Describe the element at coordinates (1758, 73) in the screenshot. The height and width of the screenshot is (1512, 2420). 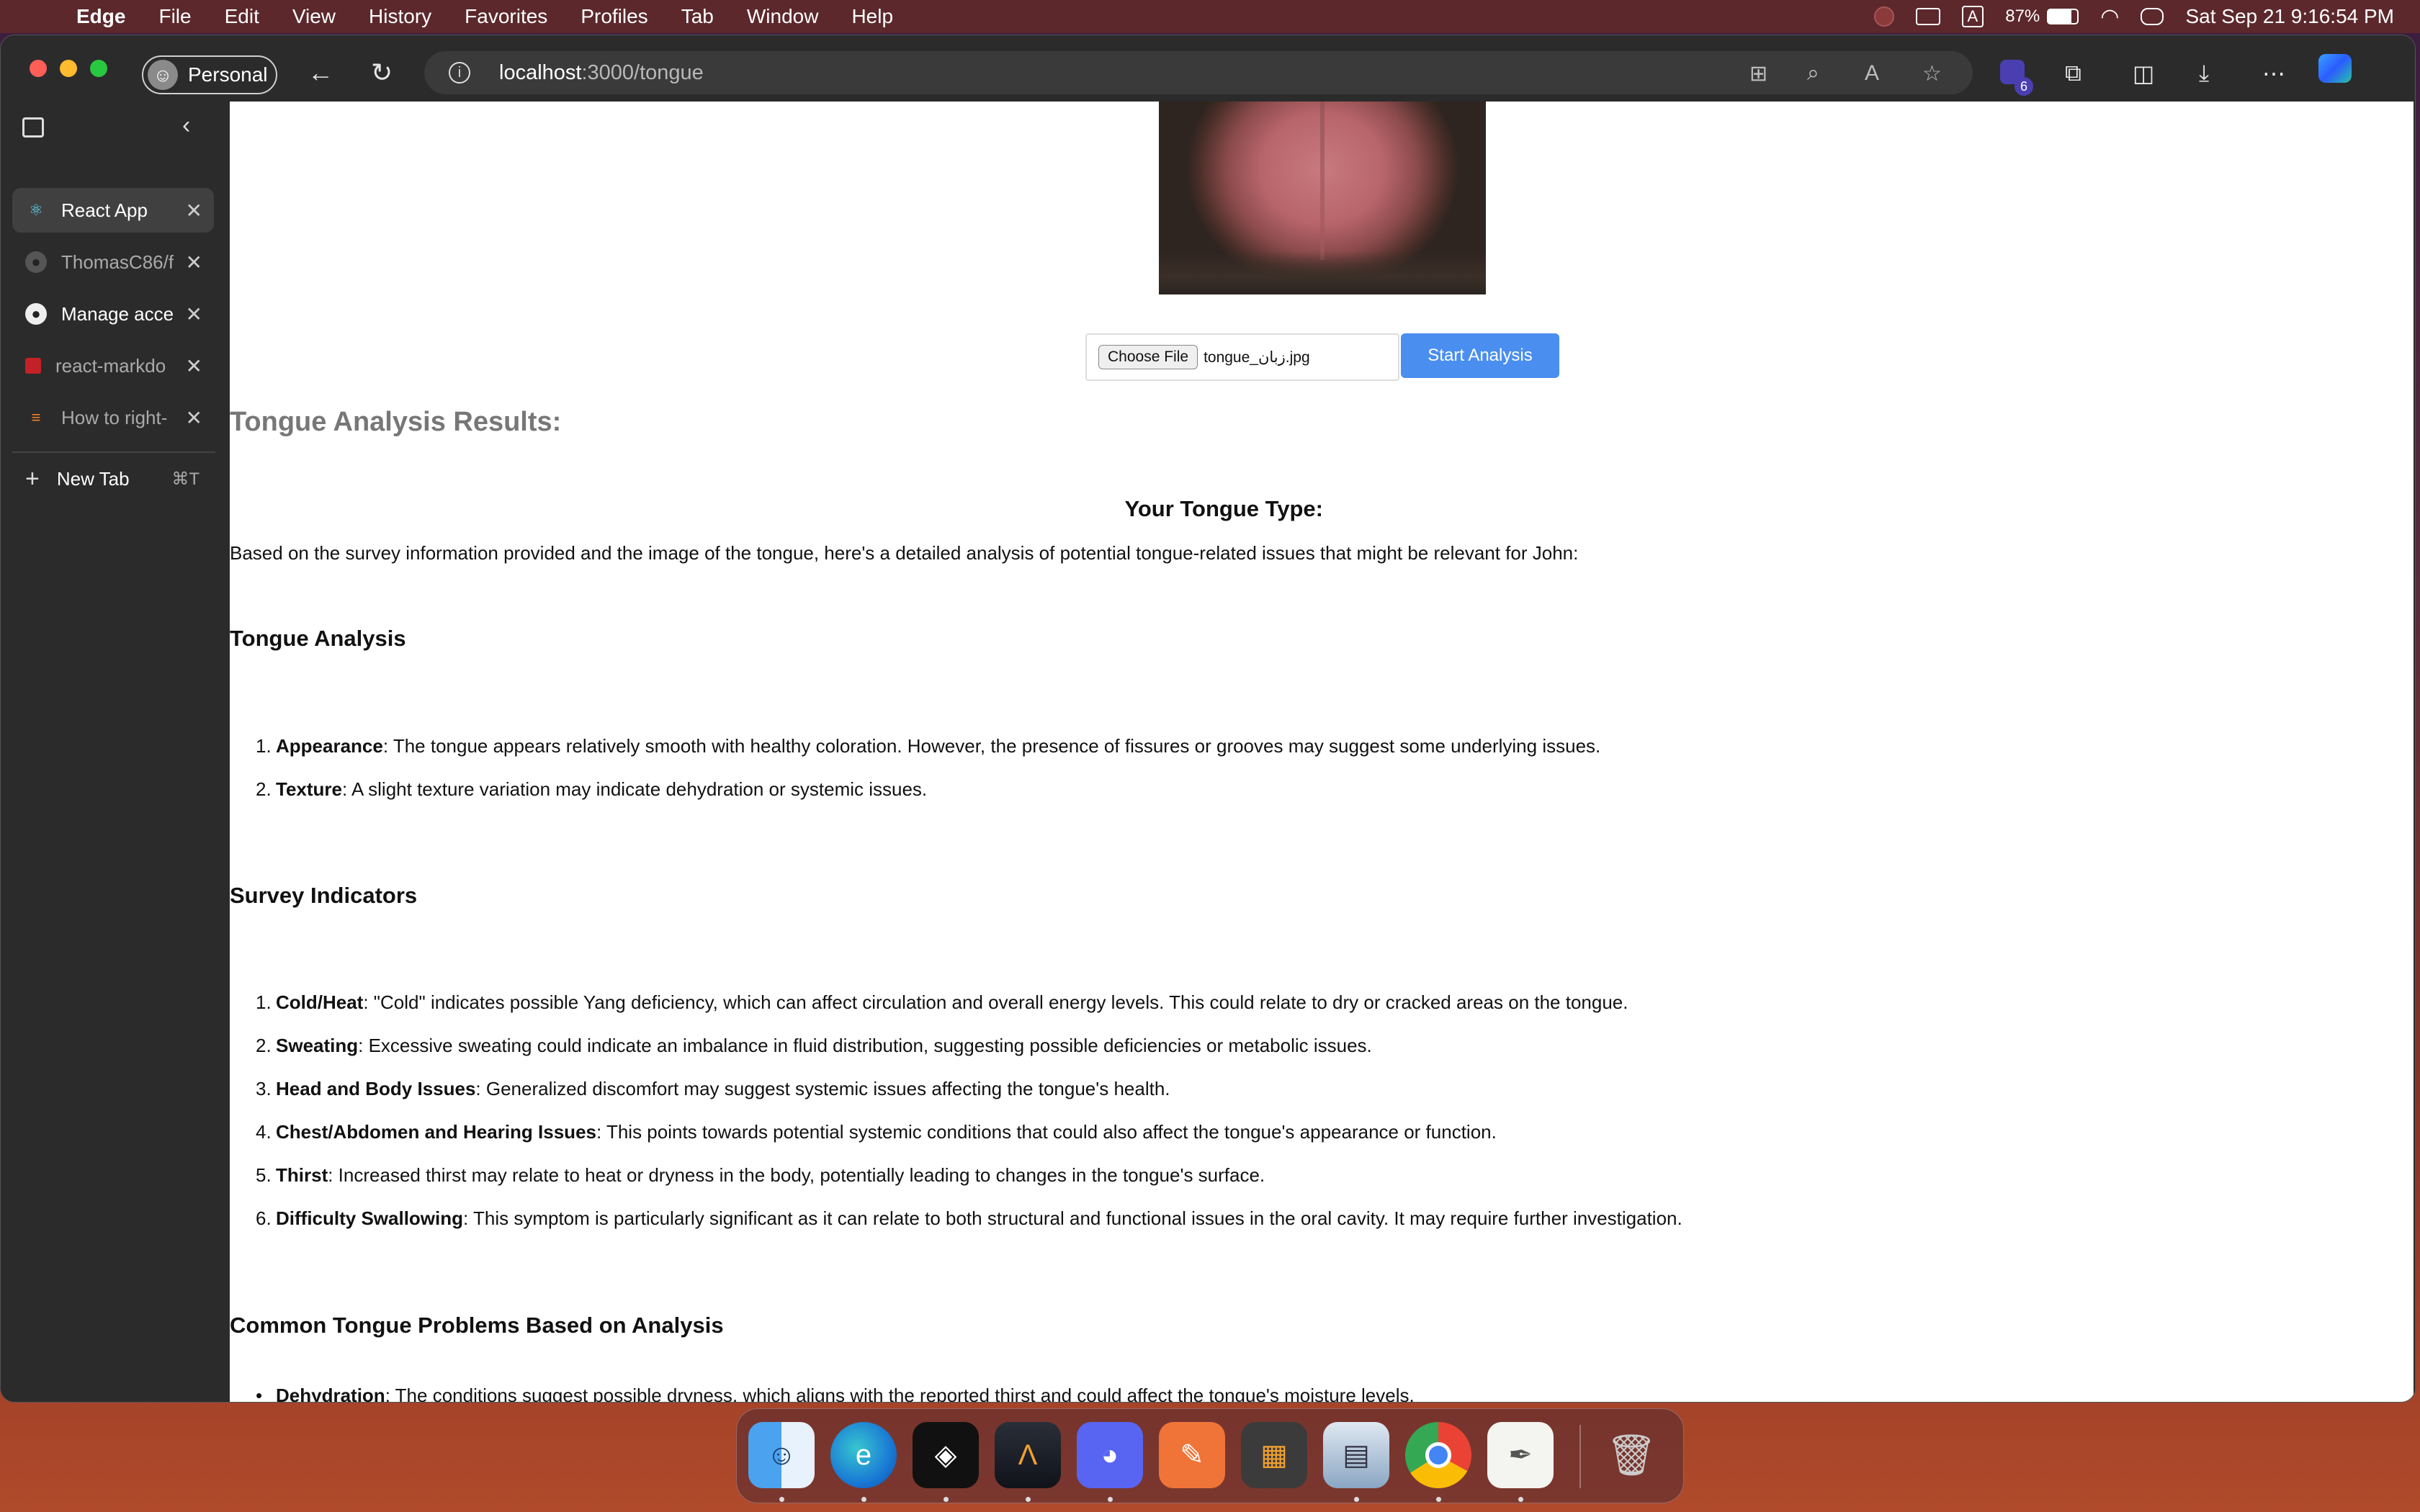
I see `app-available-icon: ⊞` at that location.